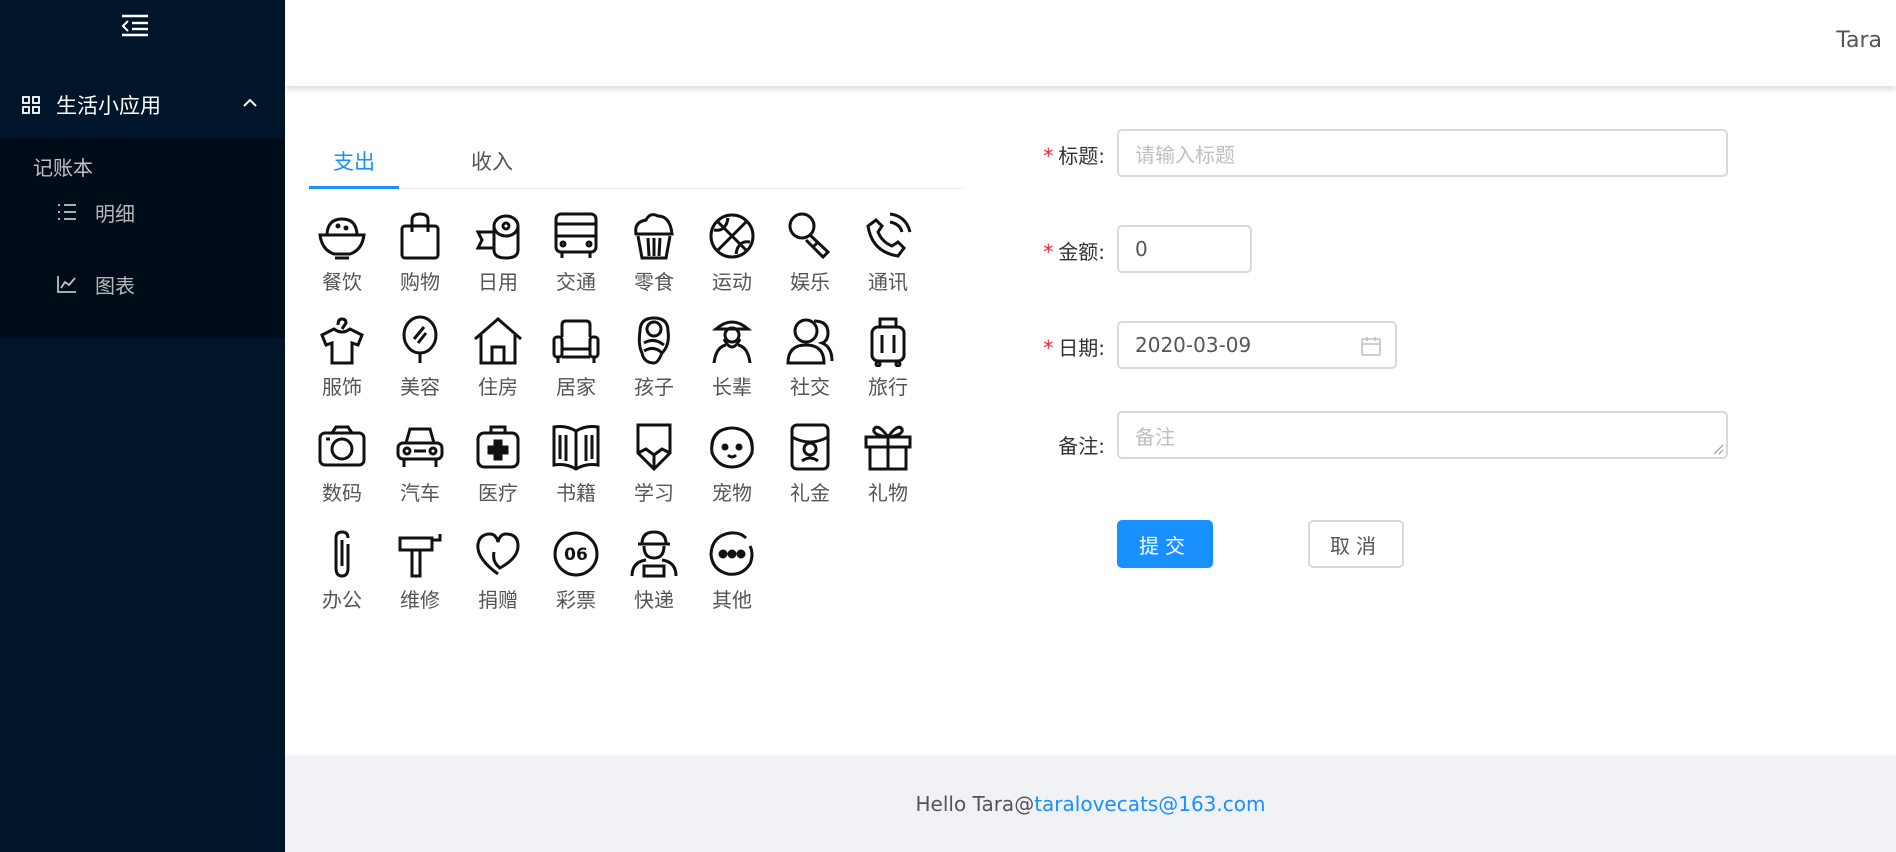  Describe the element at coordinates (810, 447) in the screenshot. I see `red-envelope-icon` at that location.